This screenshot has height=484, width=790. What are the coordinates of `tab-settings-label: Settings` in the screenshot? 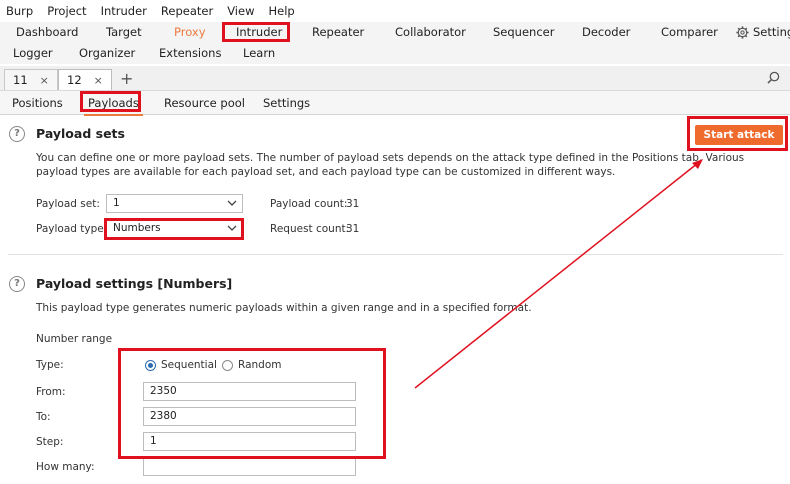 It's located at (771, 32).